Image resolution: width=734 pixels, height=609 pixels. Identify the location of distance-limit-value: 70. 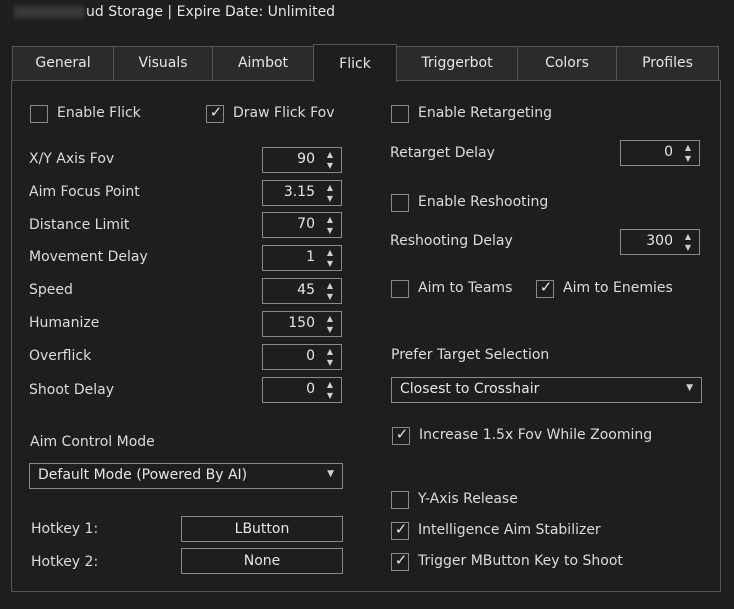
(306, 224).